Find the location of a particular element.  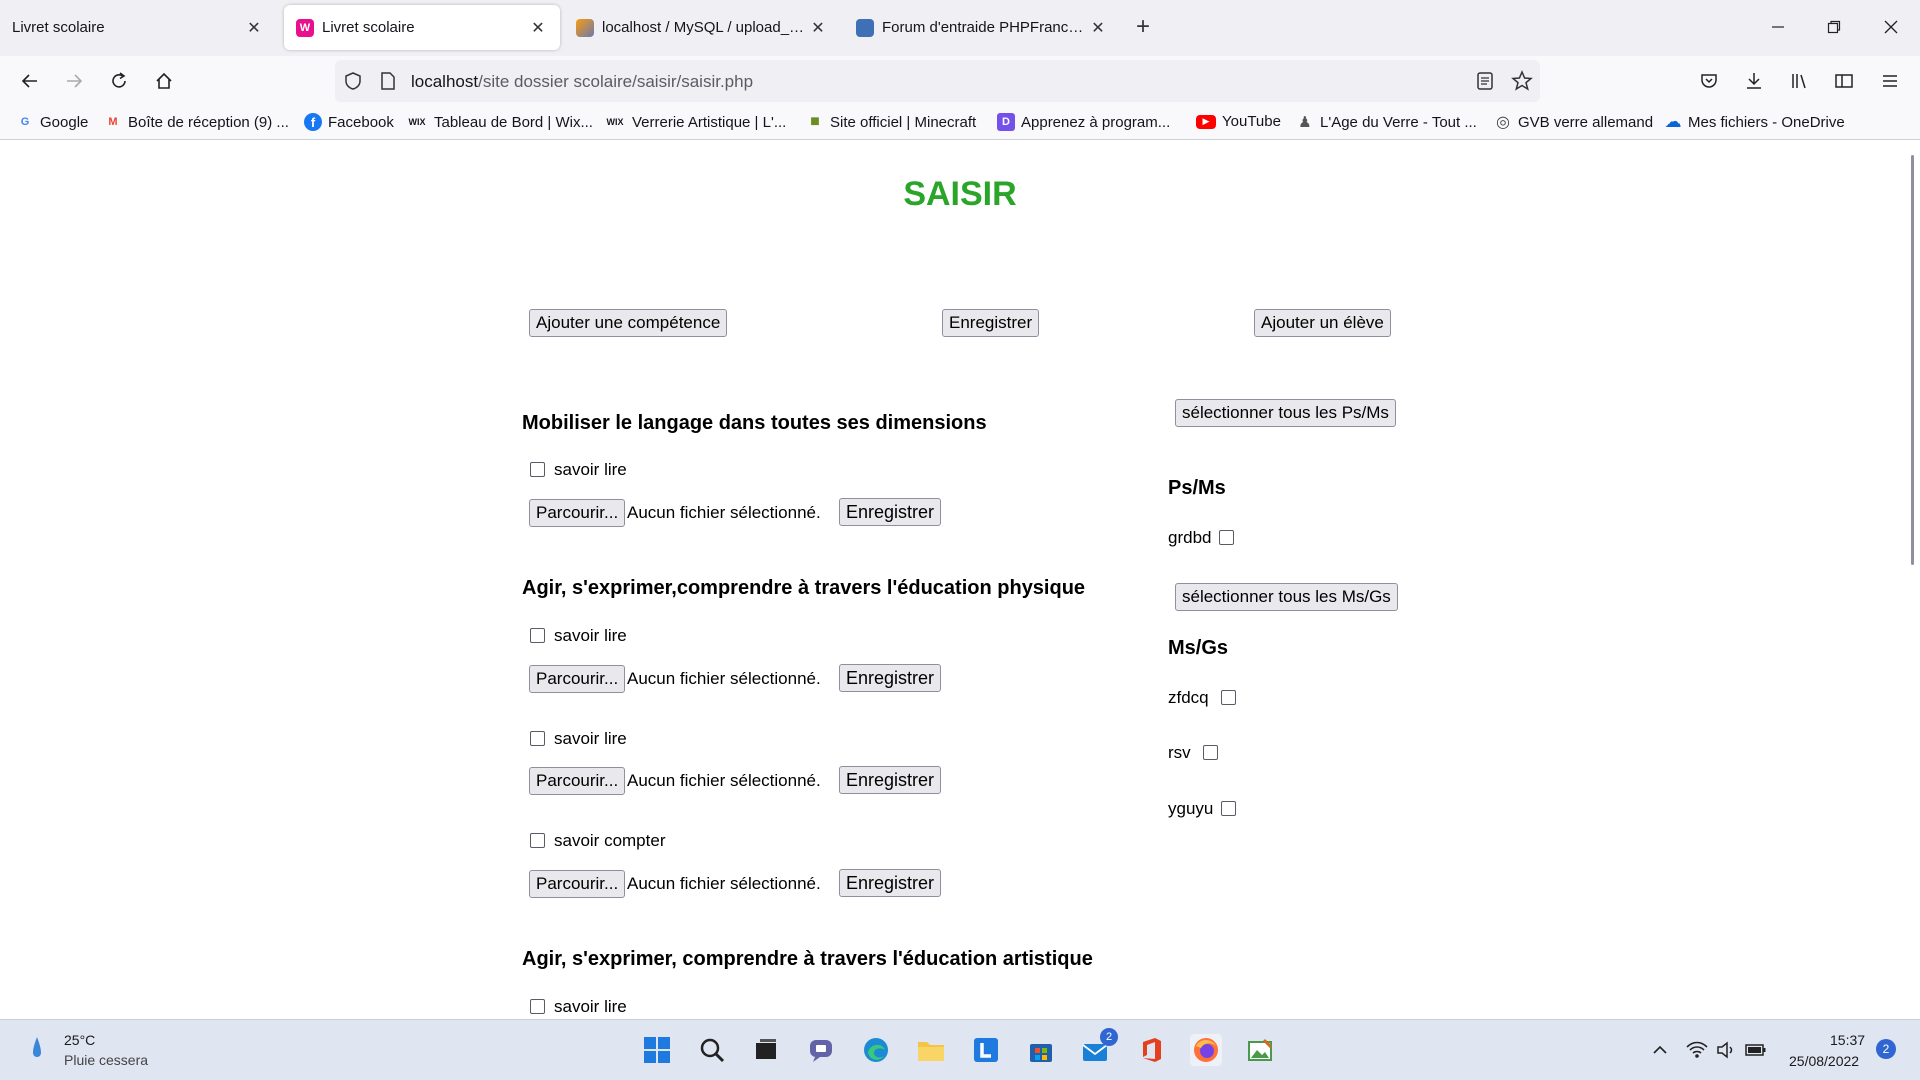

new-tab-button: + is located at coordinates (1143, 27).